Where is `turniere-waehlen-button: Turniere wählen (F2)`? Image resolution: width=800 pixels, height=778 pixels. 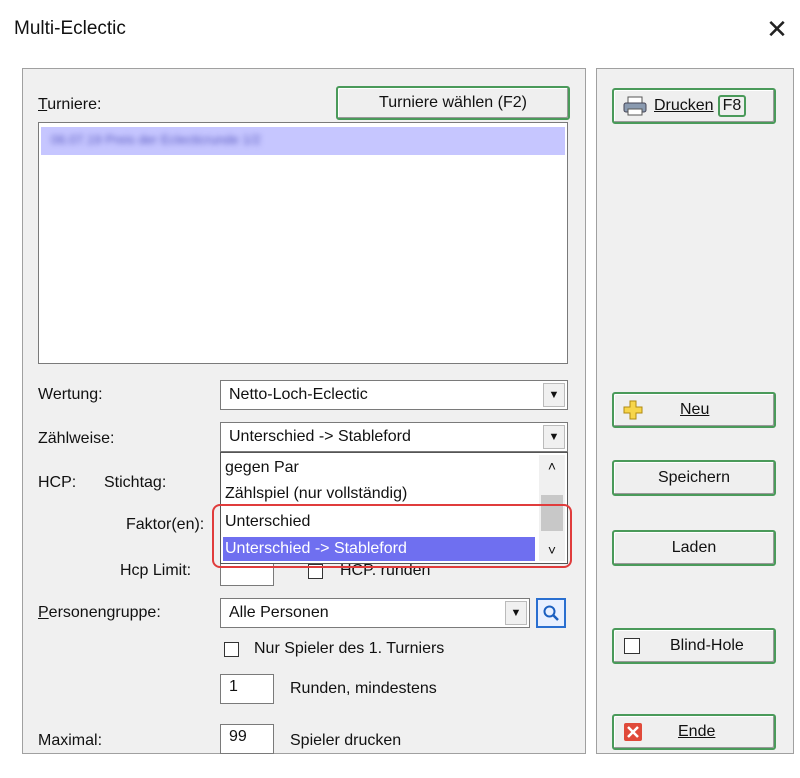
turniere-waehlen-button: Turniere wählen (F2) is located at coordinates (453, 103).